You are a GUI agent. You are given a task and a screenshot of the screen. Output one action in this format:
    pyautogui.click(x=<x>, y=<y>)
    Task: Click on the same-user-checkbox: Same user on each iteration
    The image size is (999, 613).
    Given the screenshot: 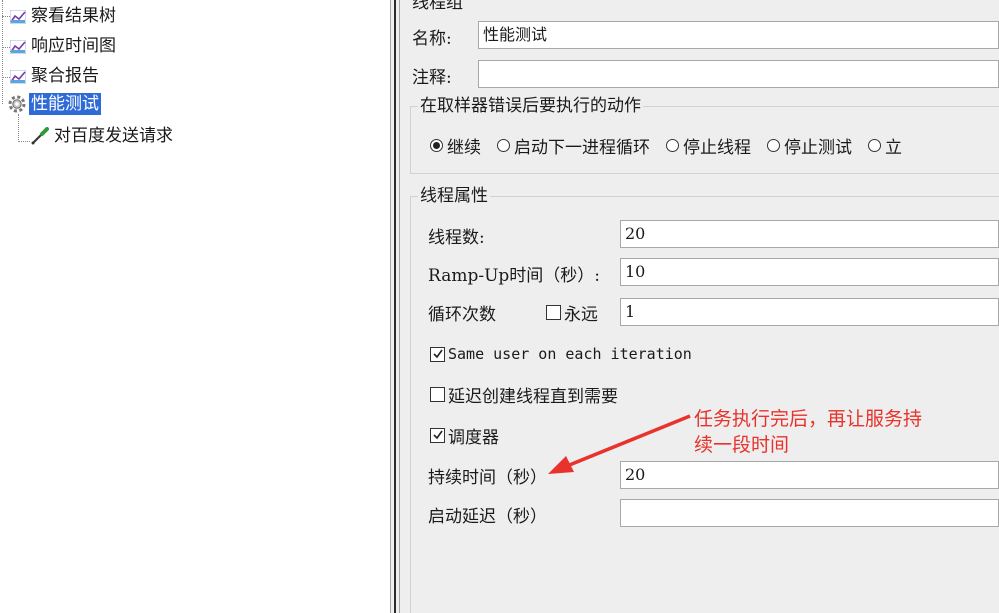 What is the action you would take?
    pyautogui.click(x=561, y=354)
    